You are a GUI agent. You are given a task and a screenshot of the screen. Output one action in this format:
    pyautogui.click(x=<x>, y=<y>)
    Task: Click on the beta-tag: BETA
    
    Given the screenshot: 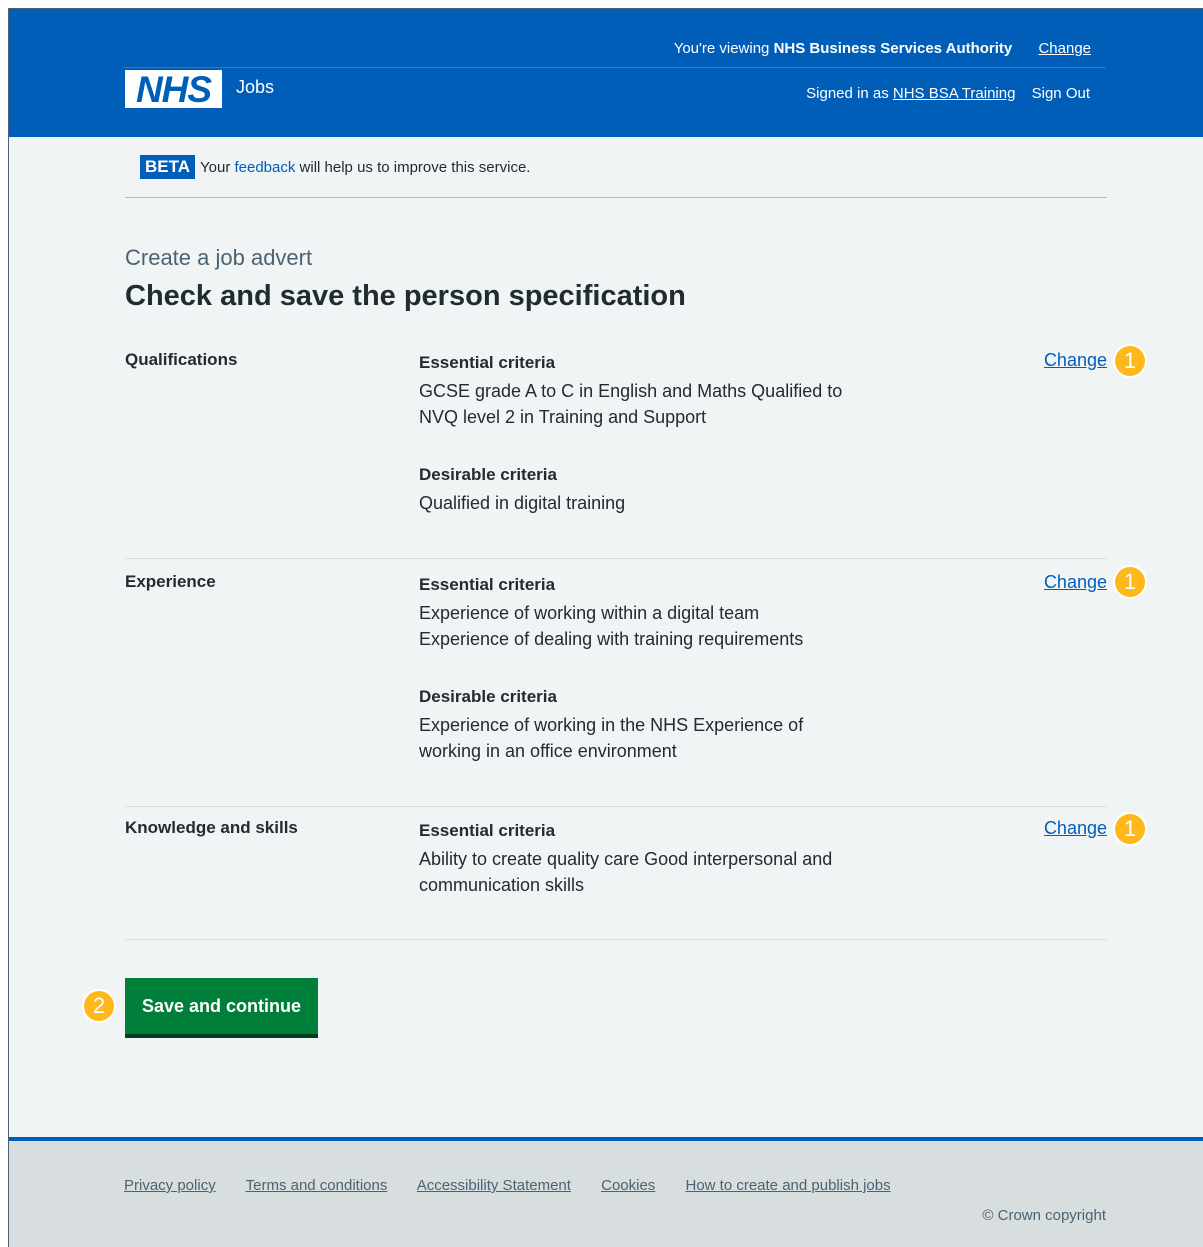 What is the action you would take?
    pyautogui.click(x=168, y=167)
    